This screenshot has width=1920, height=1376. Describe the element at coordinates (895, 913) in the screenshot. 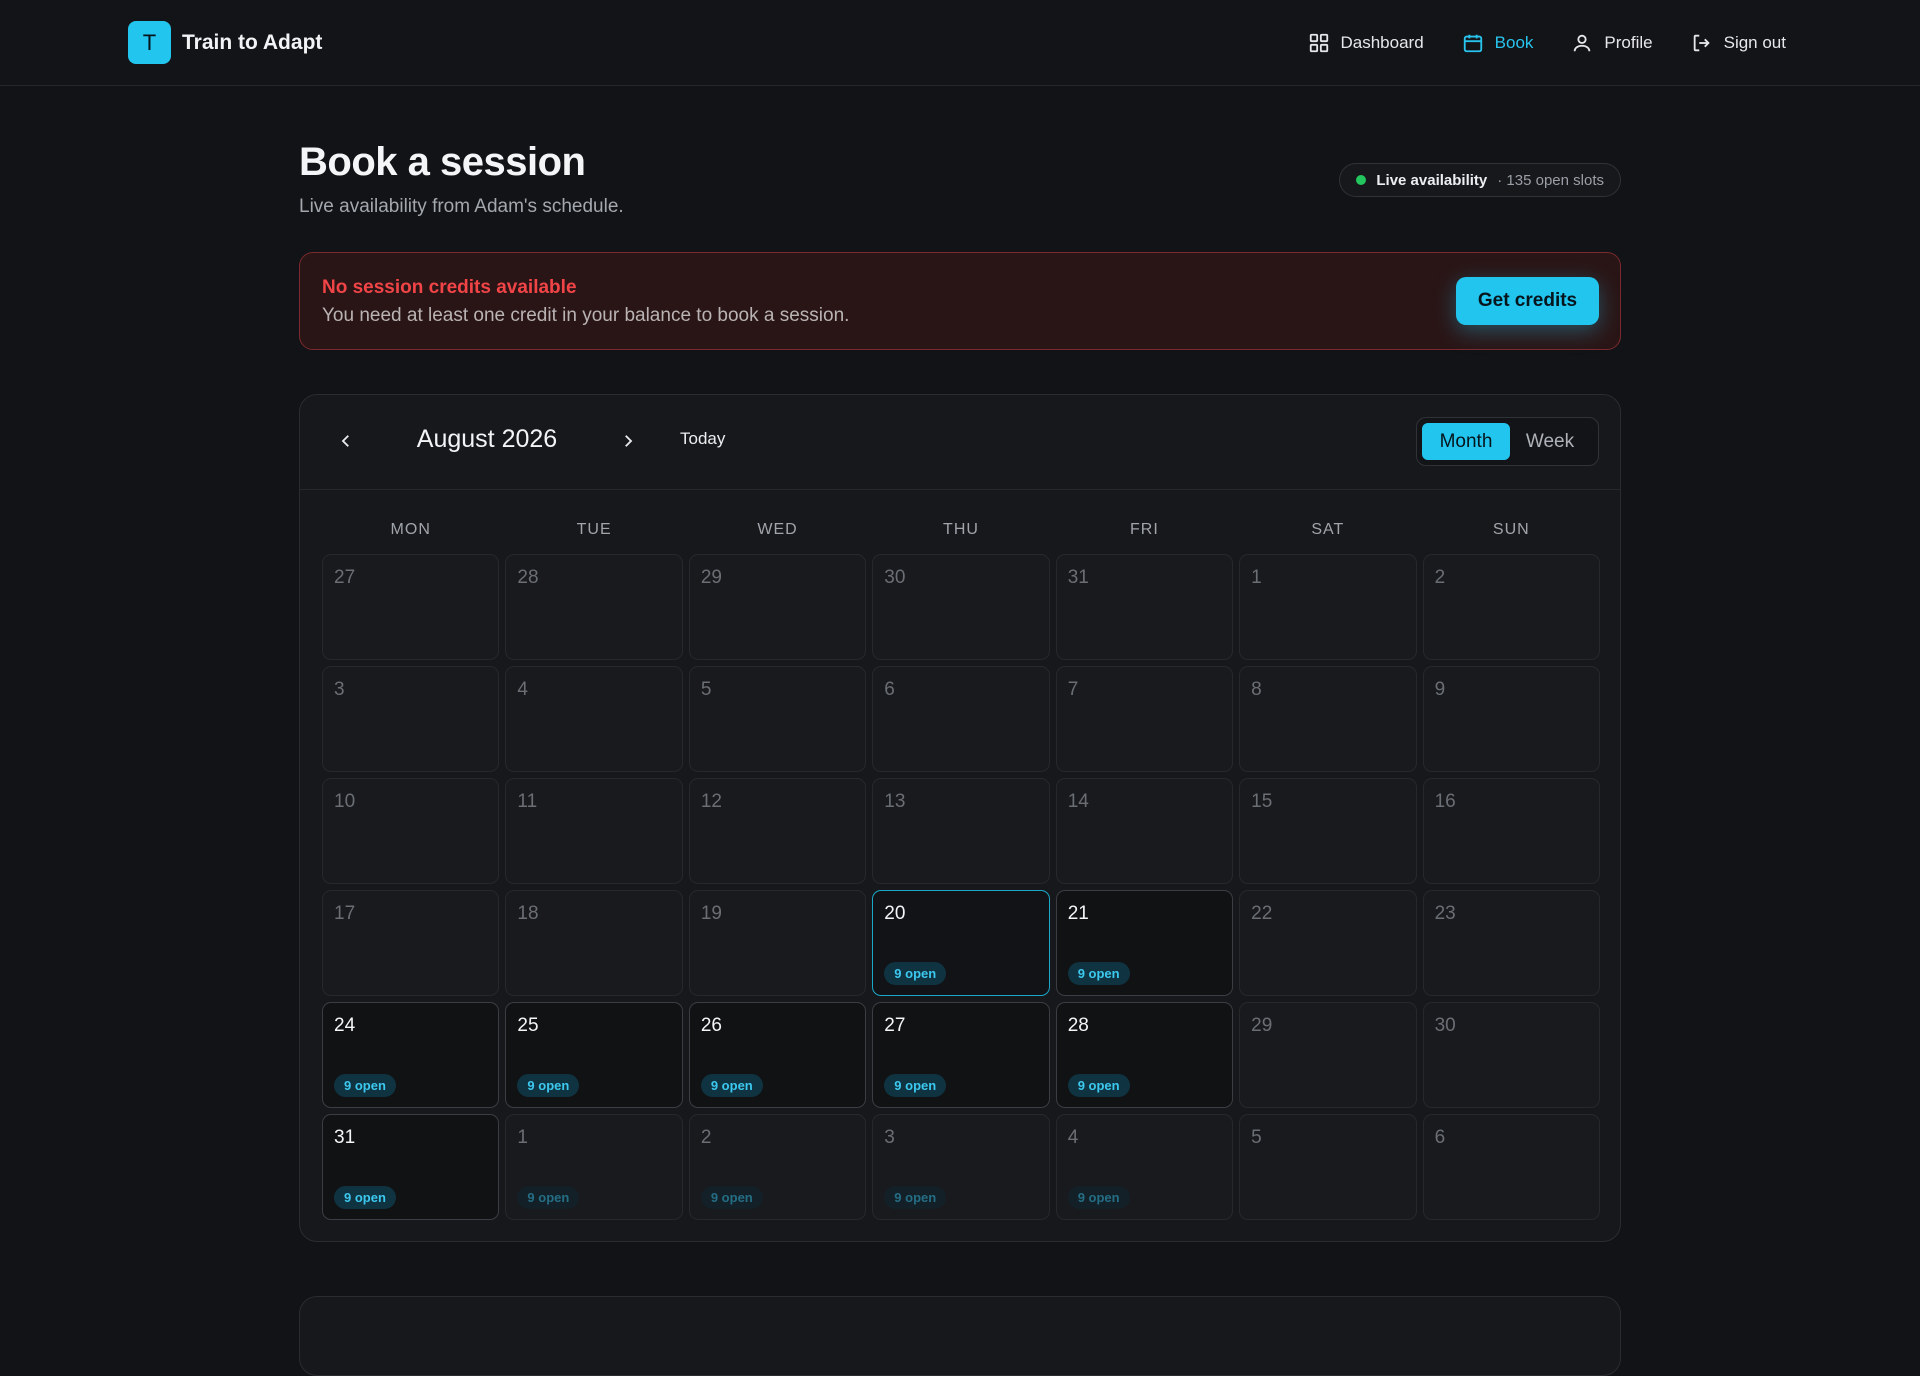

I see `day-number: 20` at that location.